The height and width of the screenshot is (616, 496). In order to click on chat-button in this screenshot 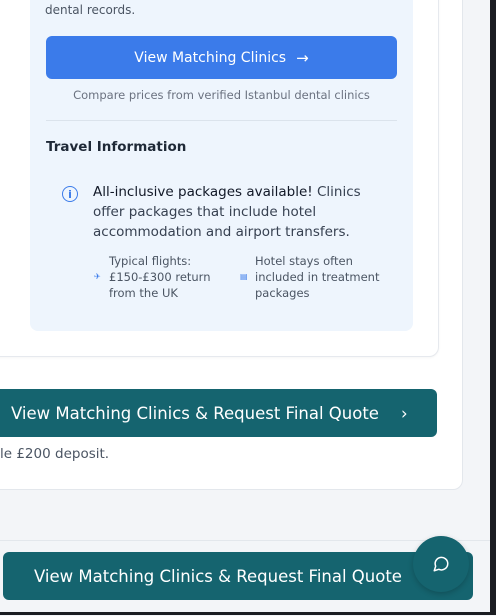, I will do `click(441, 564)`.